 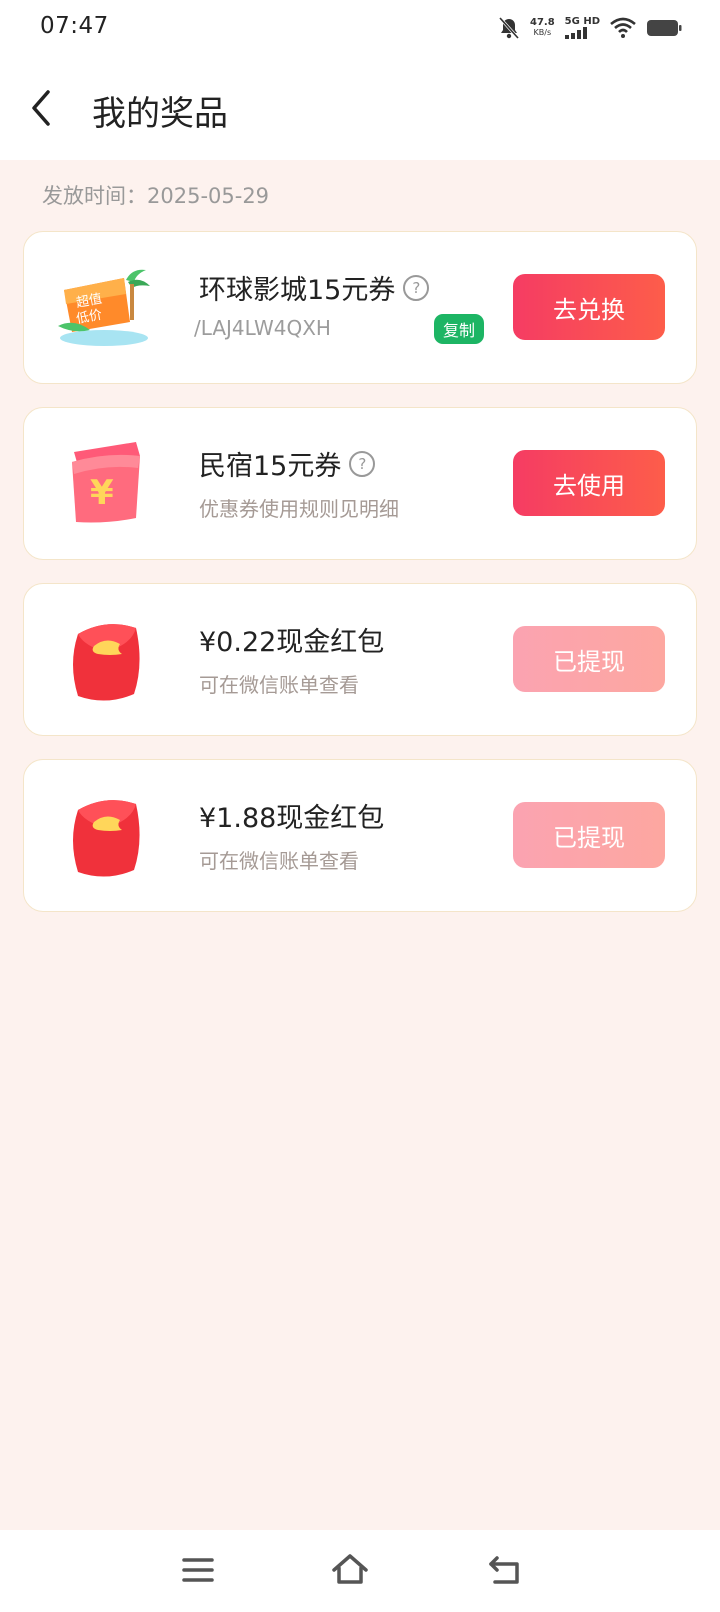 What do you see at coordinates (160, 114) in the screenshot?
I see `page-title: 我的奖品` at bounding box center [160, 114].